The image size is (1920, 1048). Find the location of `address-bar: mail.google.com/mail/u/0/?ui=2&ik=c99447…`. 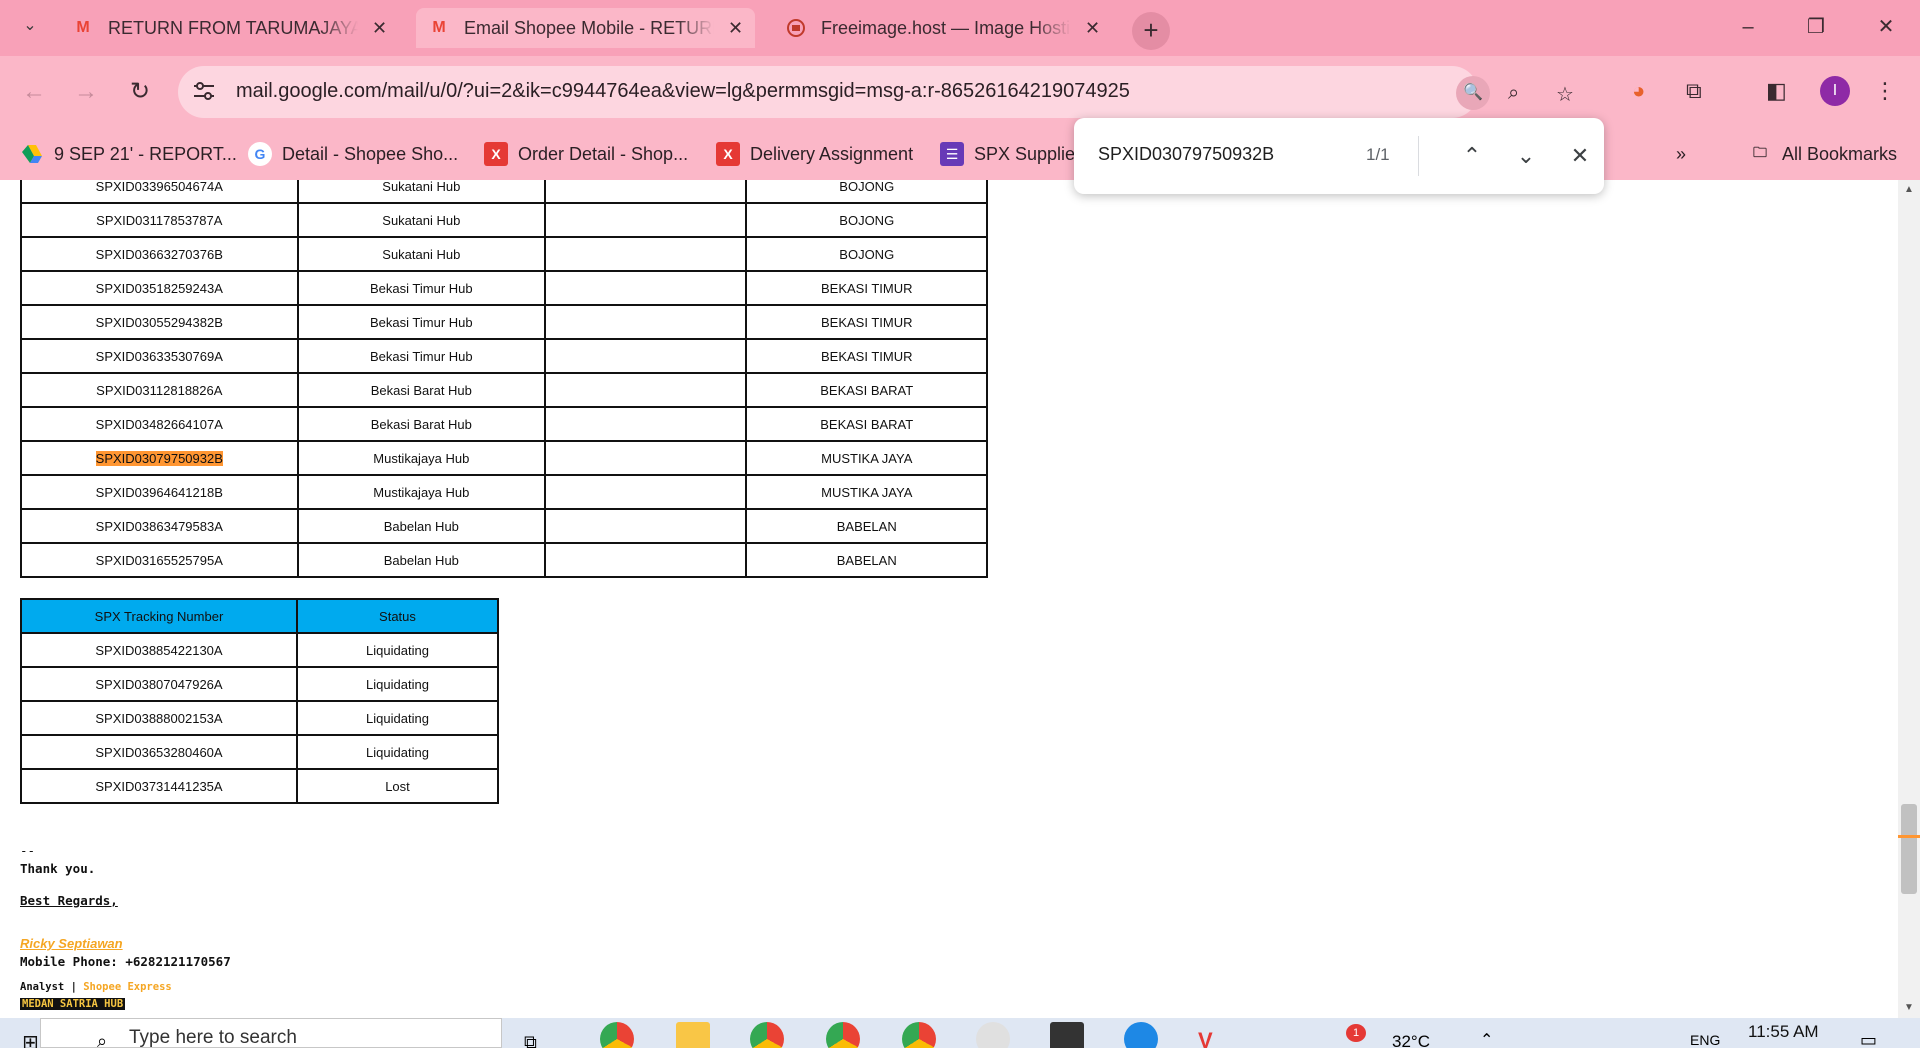

address-bar: mail.google.com/mail/u/0/?ui=2&ik=c99447… is located at coordinates (876, 92).